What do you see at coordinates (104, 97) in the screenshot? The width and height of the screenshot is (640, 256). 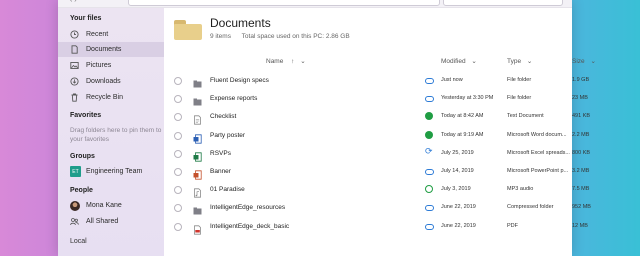 I see `sidebar-item-label: Recycle Bin` at bounding box center [104, 97].